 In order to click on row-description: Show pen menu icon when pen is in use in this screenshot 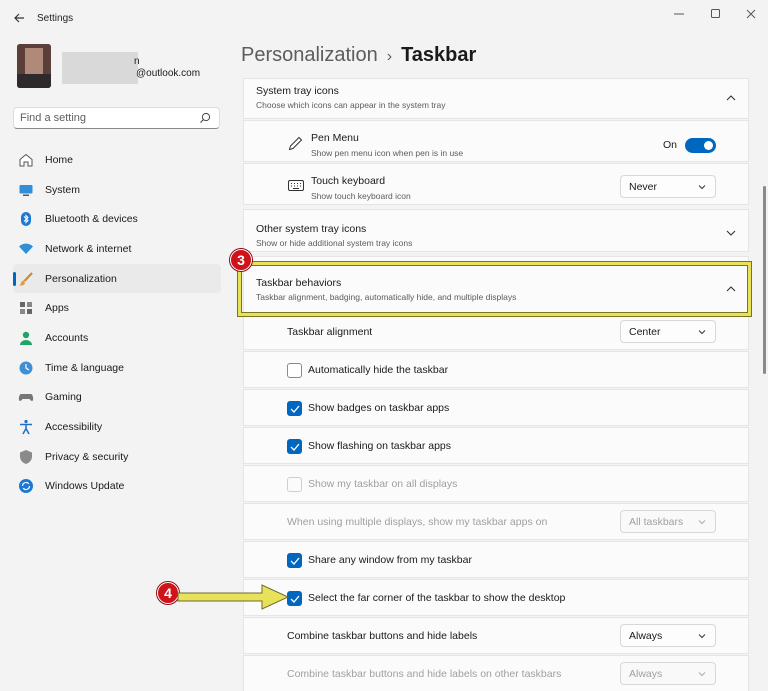, I will do `click(387, 153)`.